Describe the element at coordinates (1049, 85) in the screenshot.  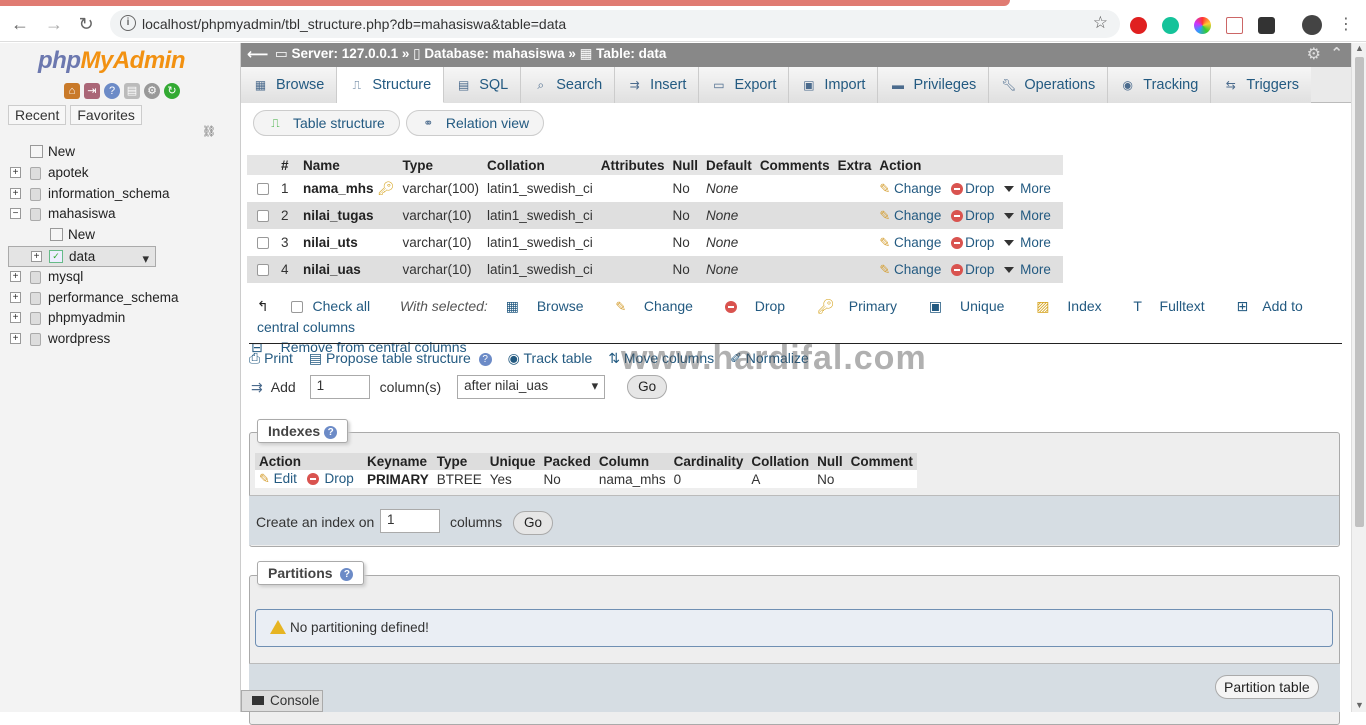
I see `tab-operations: 🔧︎ Operations` at that location.